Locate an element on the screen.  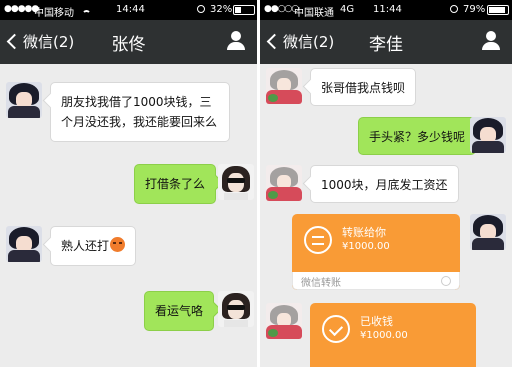
status-bar: ●●○○○ 中国联通 4G 11:44 79% is located at coordinates (386, 10).